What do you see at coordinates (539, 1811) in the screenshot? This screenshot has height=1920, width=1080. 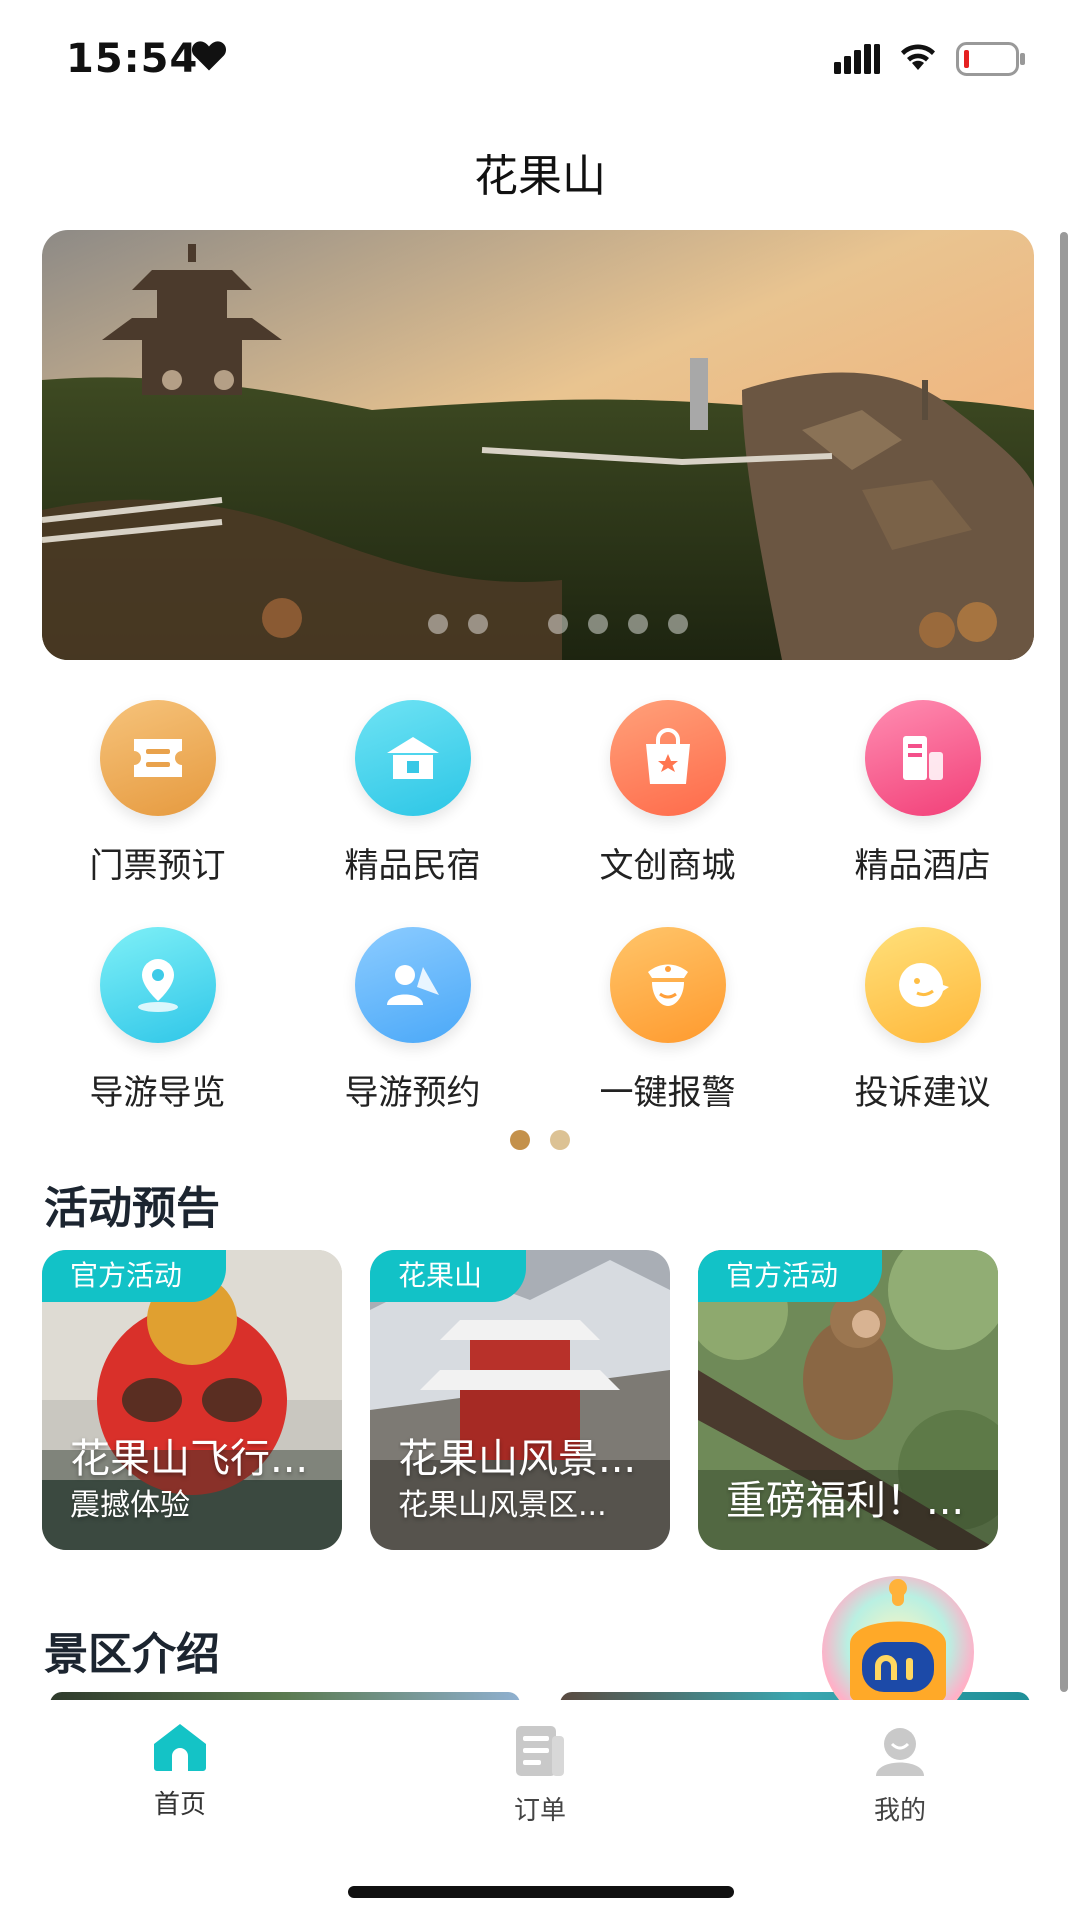 I see `tab-label: 订单` at bounding box center [539, 1811].